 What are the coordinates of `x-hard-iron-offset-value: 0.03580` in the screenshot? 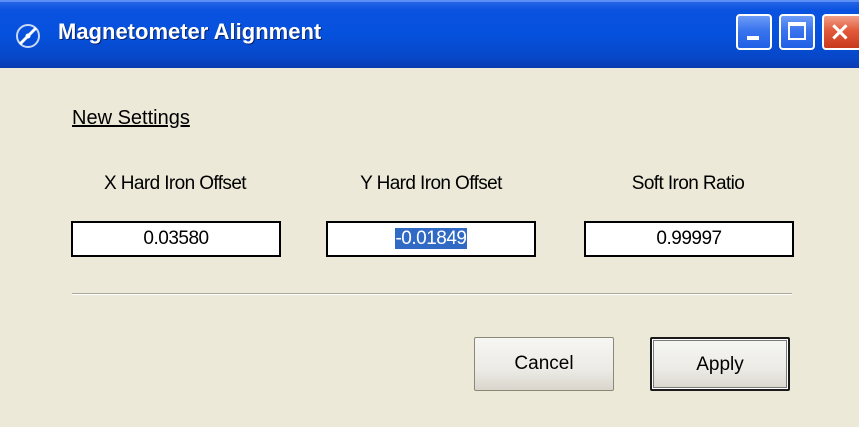 It's located at (176, 238).